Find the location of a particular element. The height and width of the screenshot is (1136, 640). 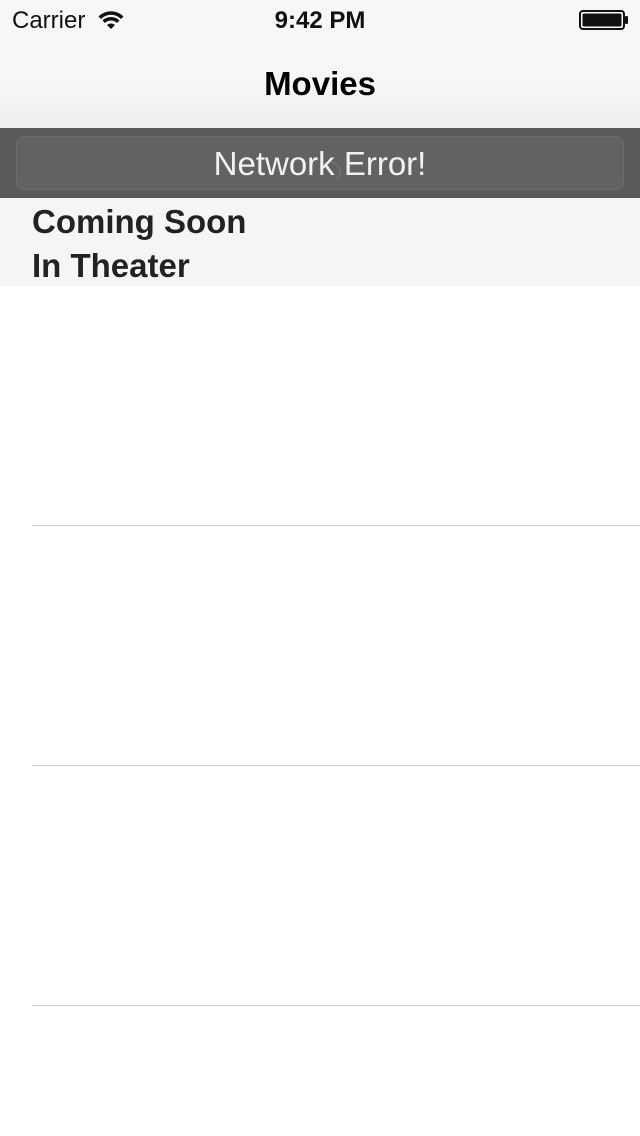

battery-full-icon is located at coordinates (603, 20).